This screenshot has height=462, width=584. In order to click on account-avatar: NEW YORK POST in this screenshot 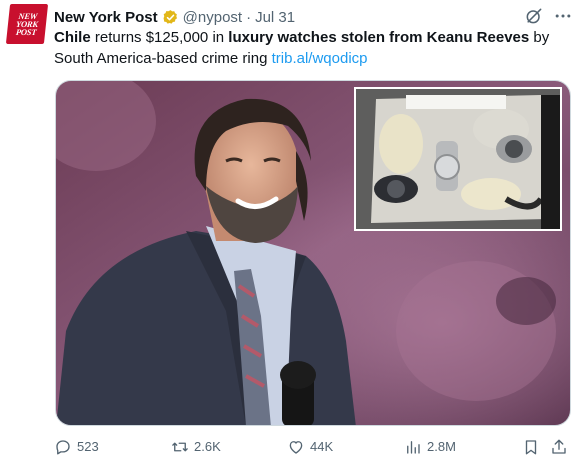, I will do `click(27, 24)`.